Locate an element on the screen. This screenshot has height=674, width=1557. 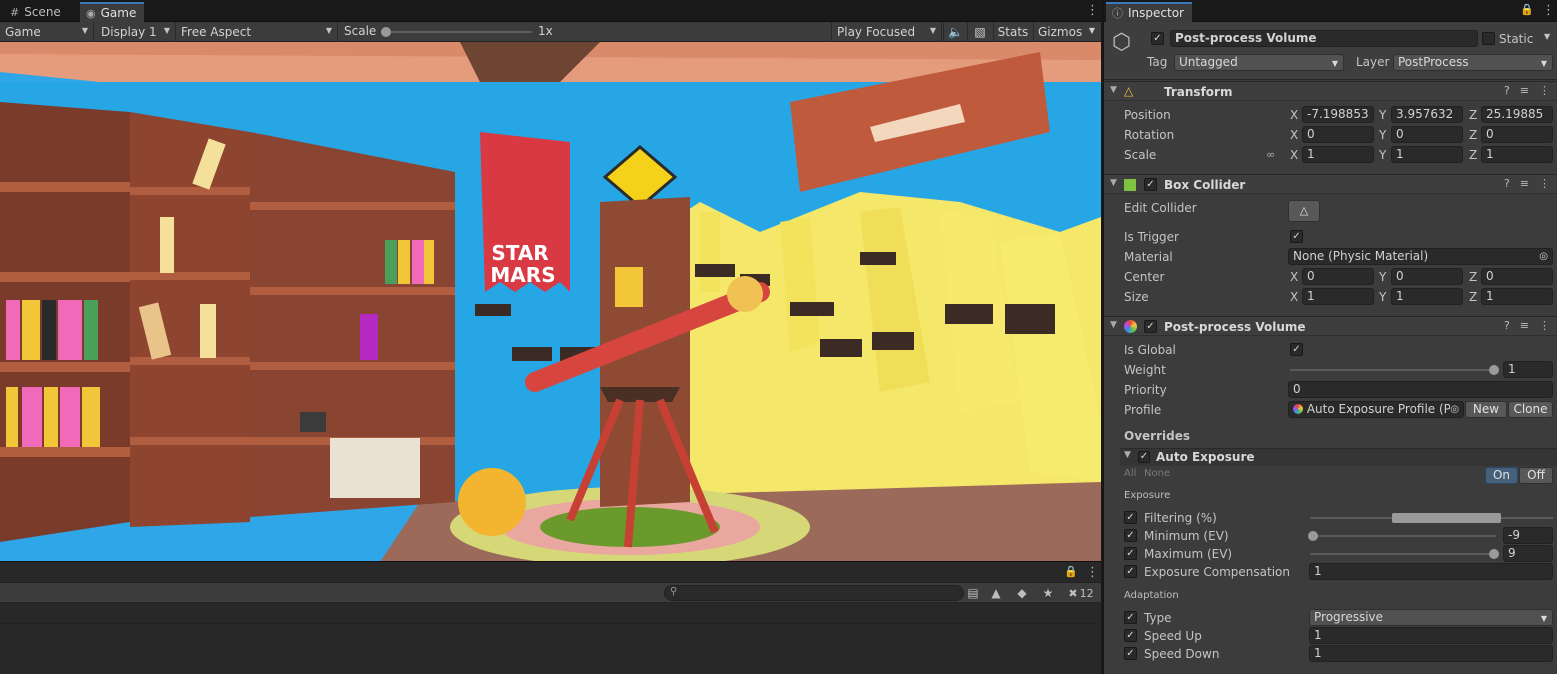
exposure-compensation-field: 1 is located at coordinates (1431, 571).